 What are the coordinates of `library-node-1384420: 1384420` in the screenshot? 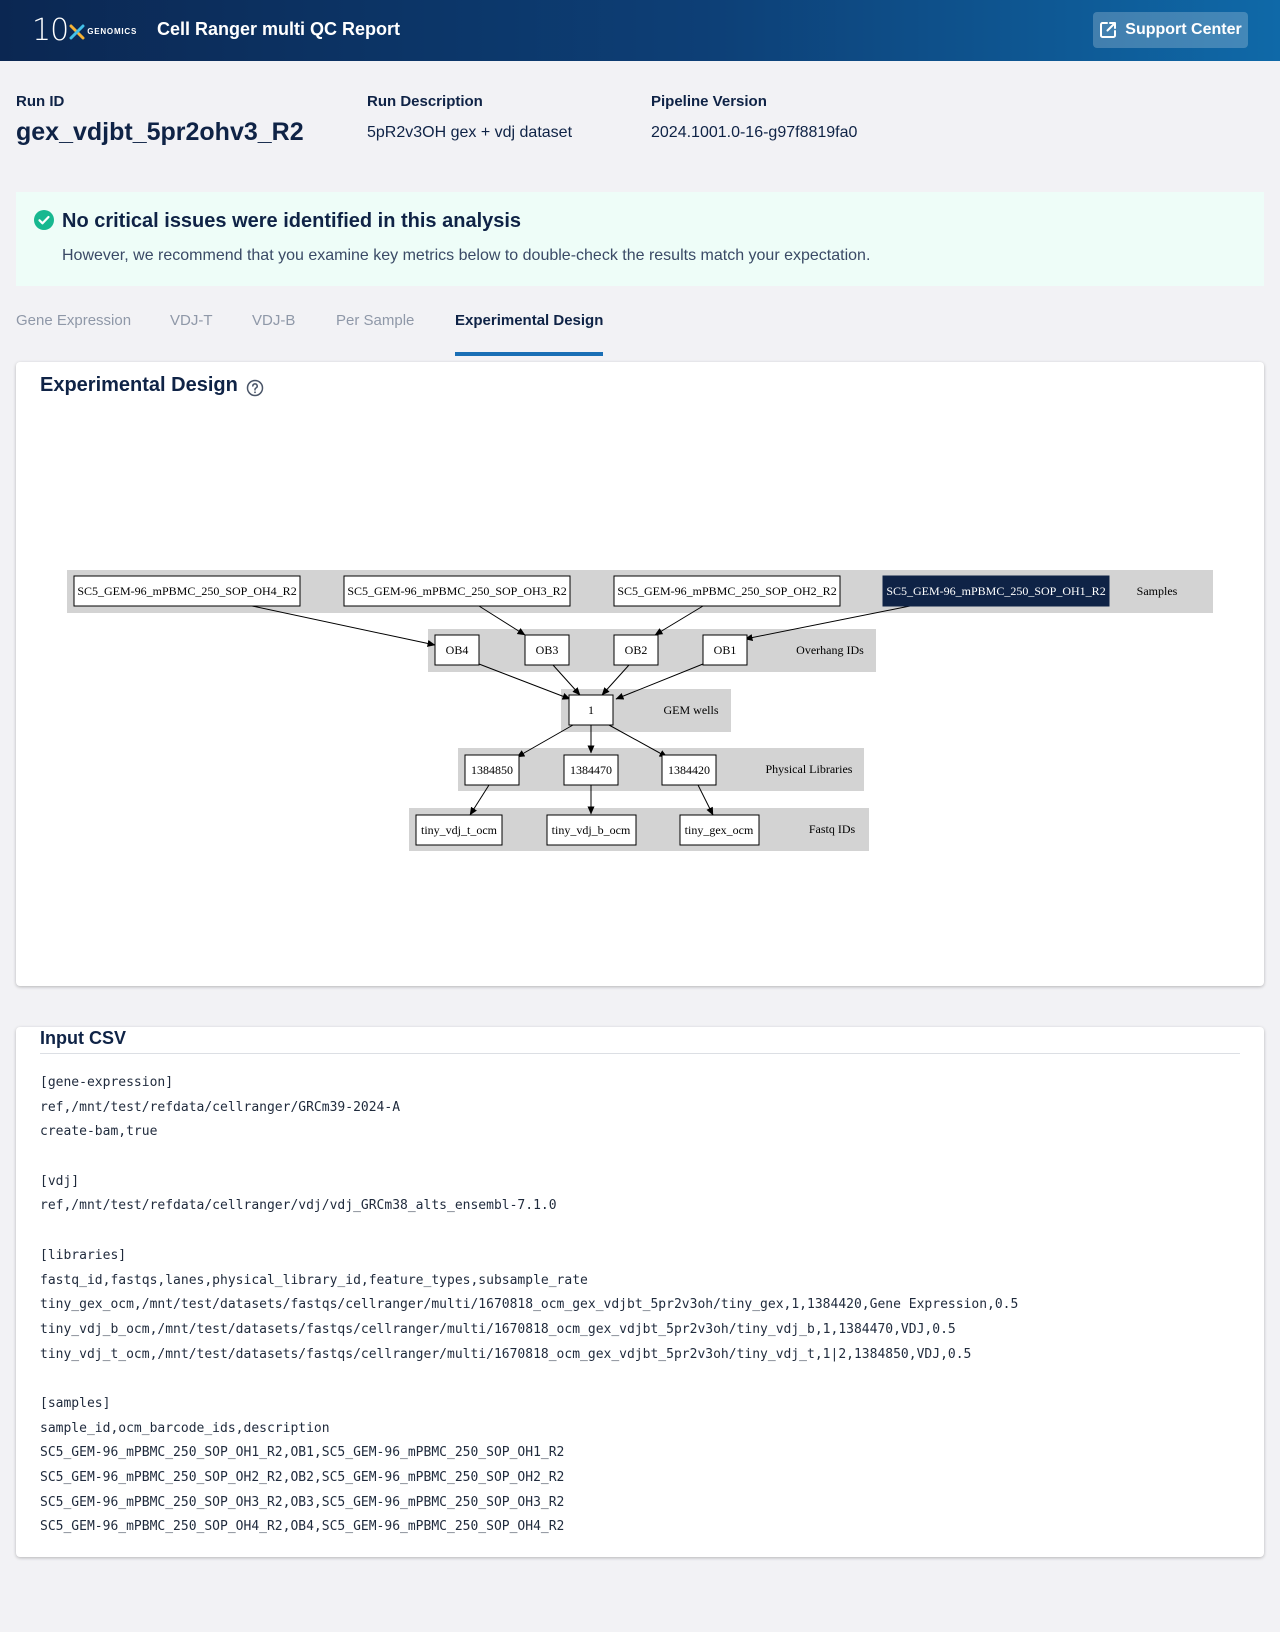 It's located at (689, 770).